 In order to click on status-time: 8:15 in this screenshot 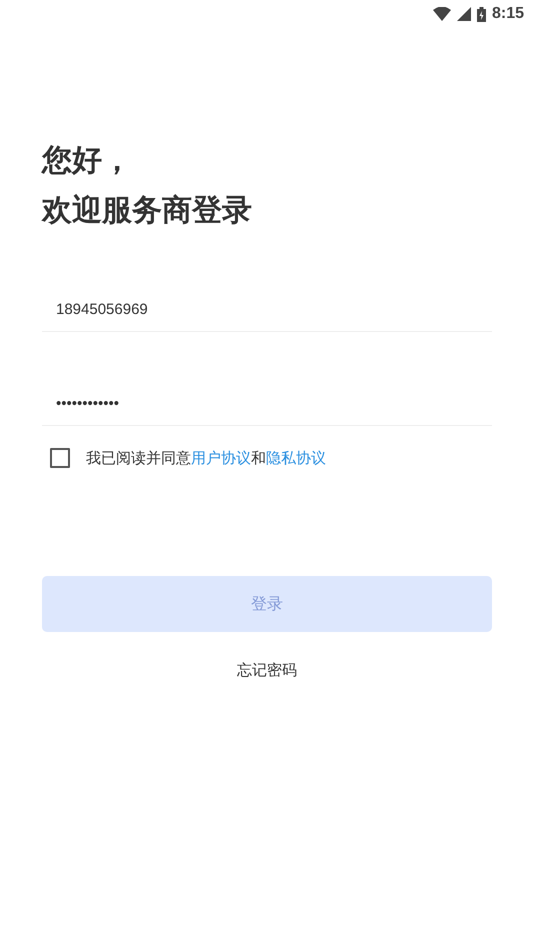, I will do `click(508, 14)`.